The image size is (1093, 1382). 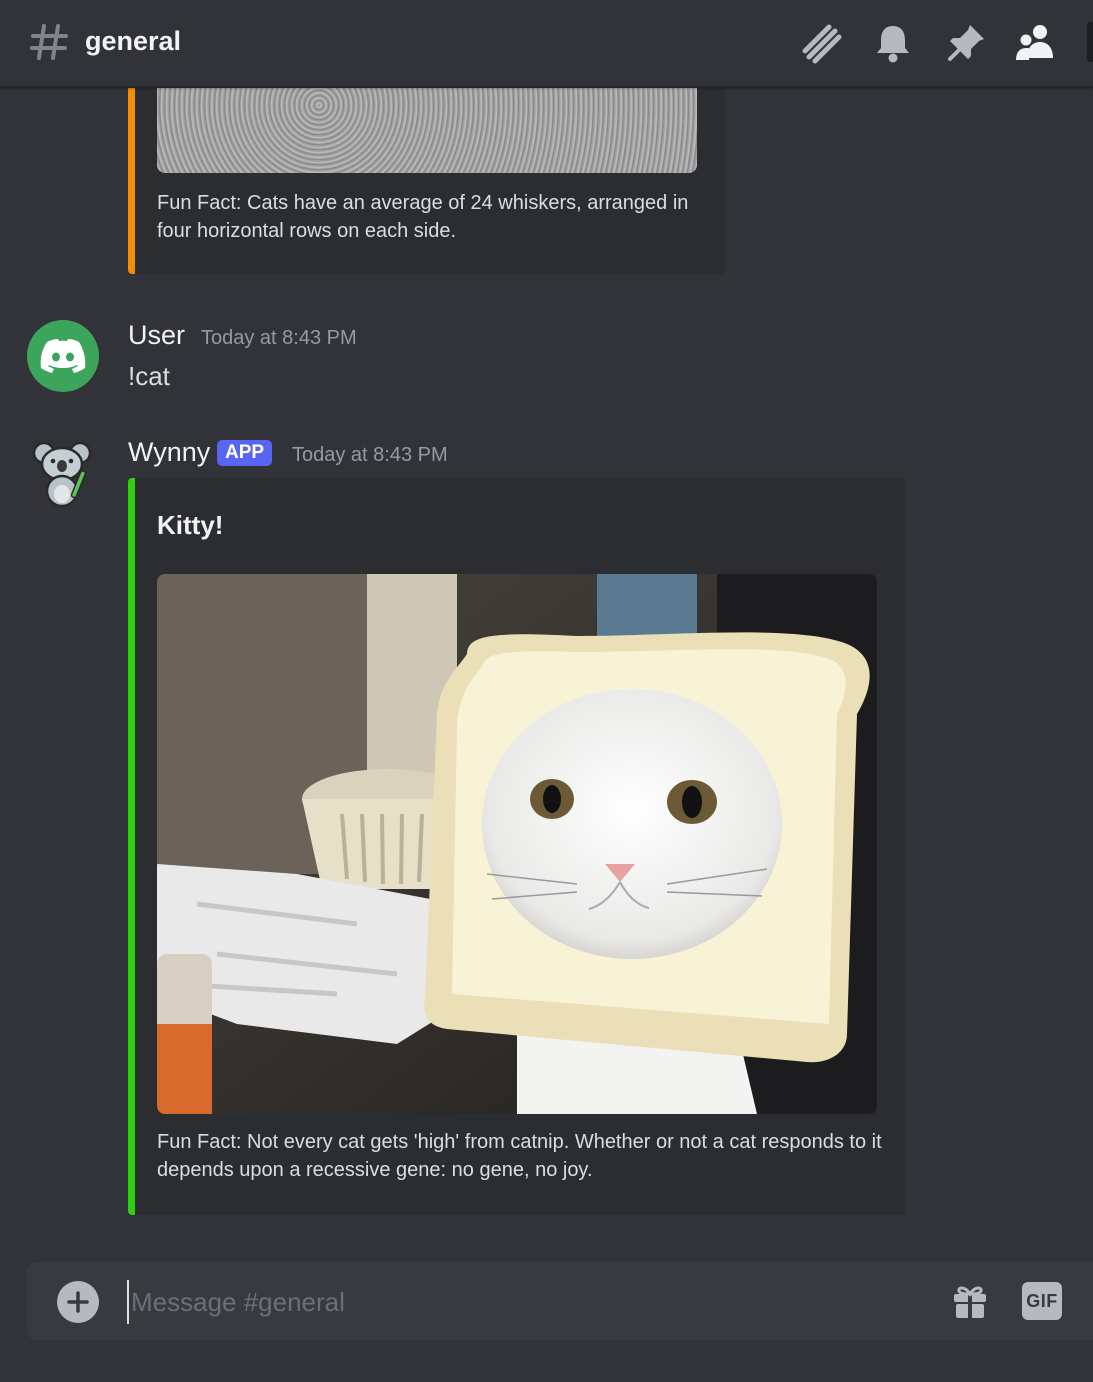 I want to click on discord-logo-avatar, so click(x=63, y=356).